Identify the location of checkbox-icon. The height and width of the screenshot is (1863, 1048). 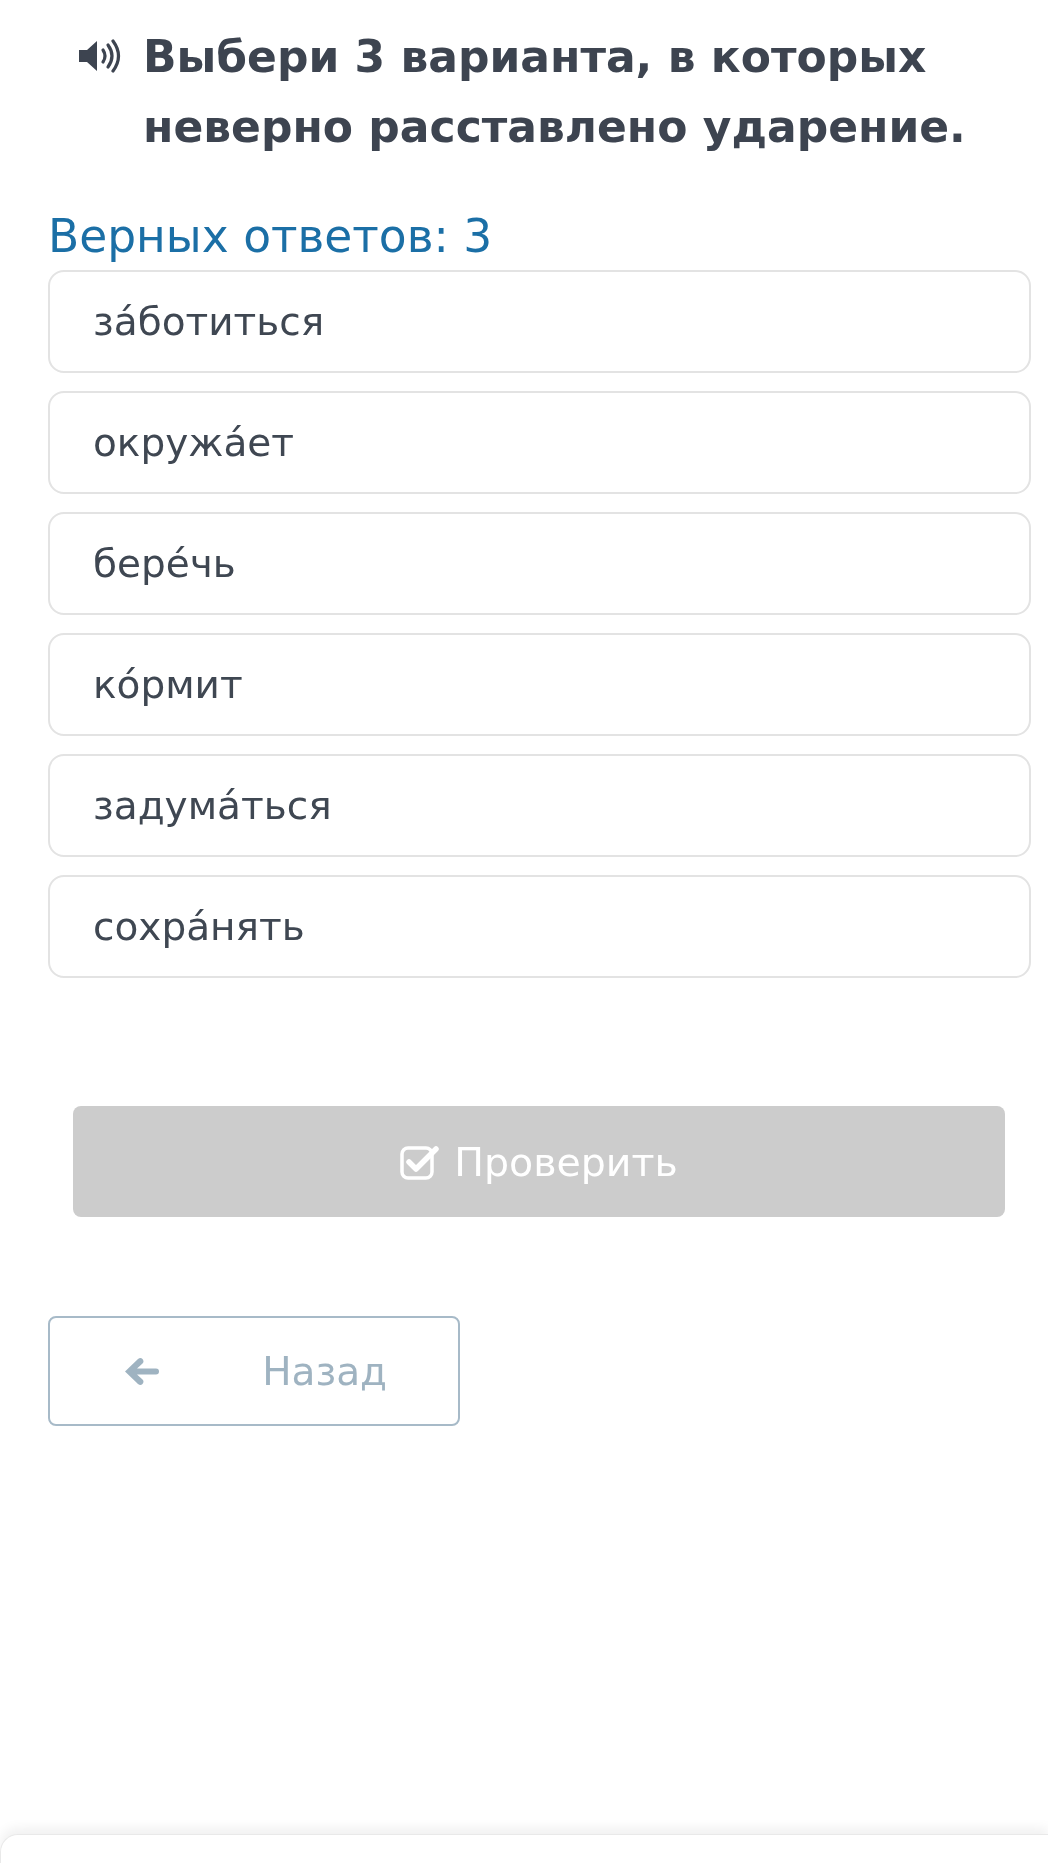
(420, 1161).